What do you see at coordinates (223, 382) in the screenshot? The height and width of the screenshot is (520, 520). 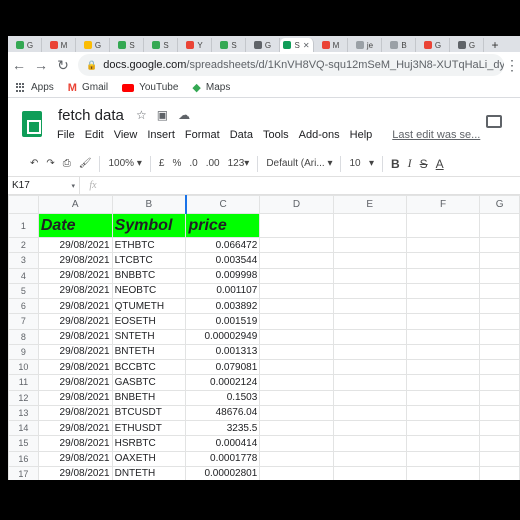 I see `price-cell: 0.0002124` at bounding box center [223, 382].